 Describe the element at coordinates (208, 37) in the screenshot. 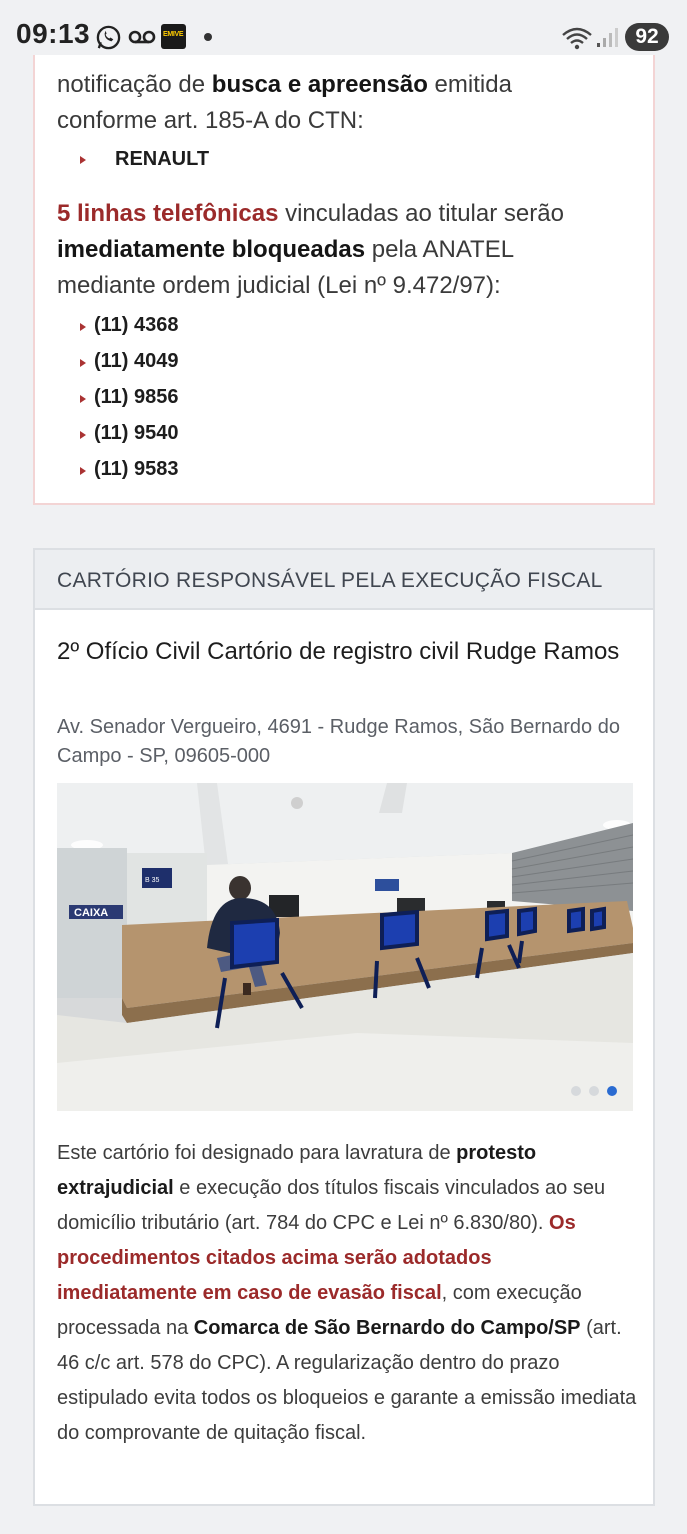

I see `notification-dot-icon` at that location.